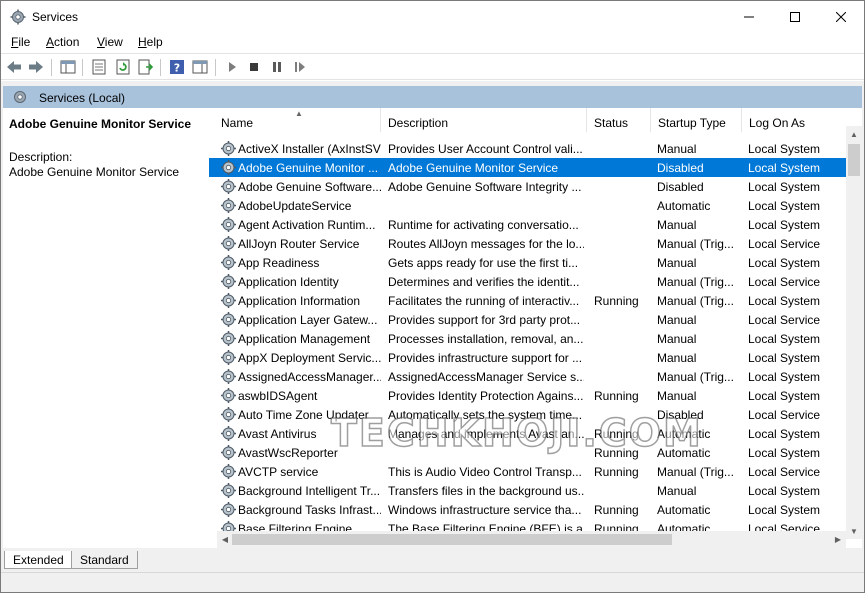 This screenshot has height=593, width=865. What do you see at coordinates (854, 531) in the screenshot?
I see `scroll-down-icon: ▼` at bounding box center [854, 531].